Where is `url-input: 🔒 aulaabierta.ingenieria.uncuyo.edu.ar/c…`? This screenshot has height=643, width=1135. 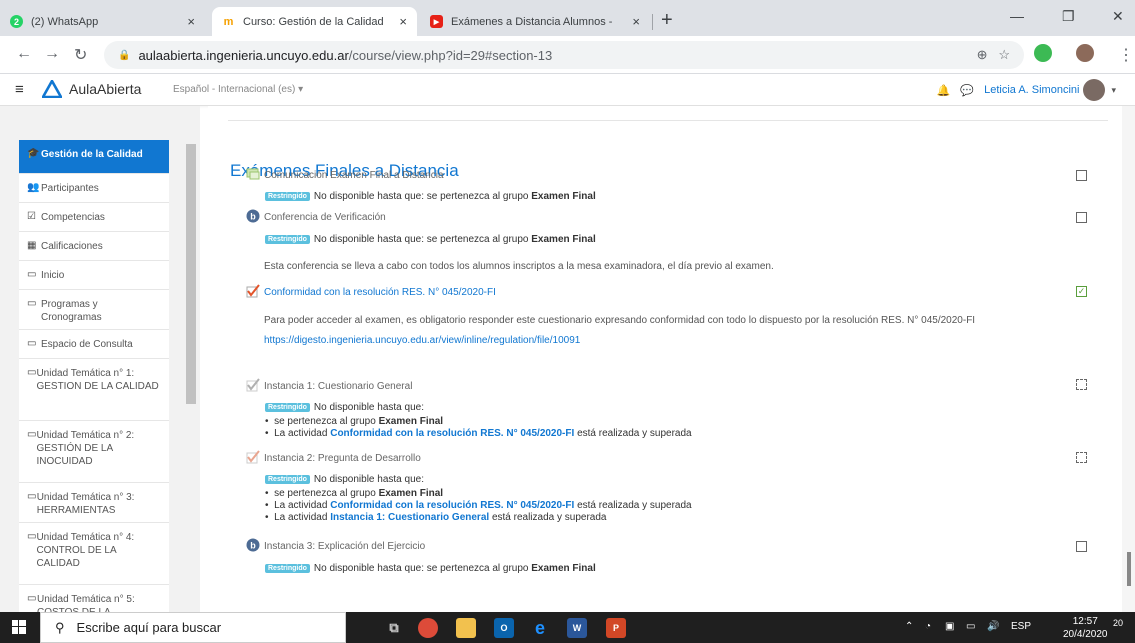 url-input: 🔒 aulaabierta.ingenieria.uncuyo.edu.ar/c… is located at coordinates (564, 55).